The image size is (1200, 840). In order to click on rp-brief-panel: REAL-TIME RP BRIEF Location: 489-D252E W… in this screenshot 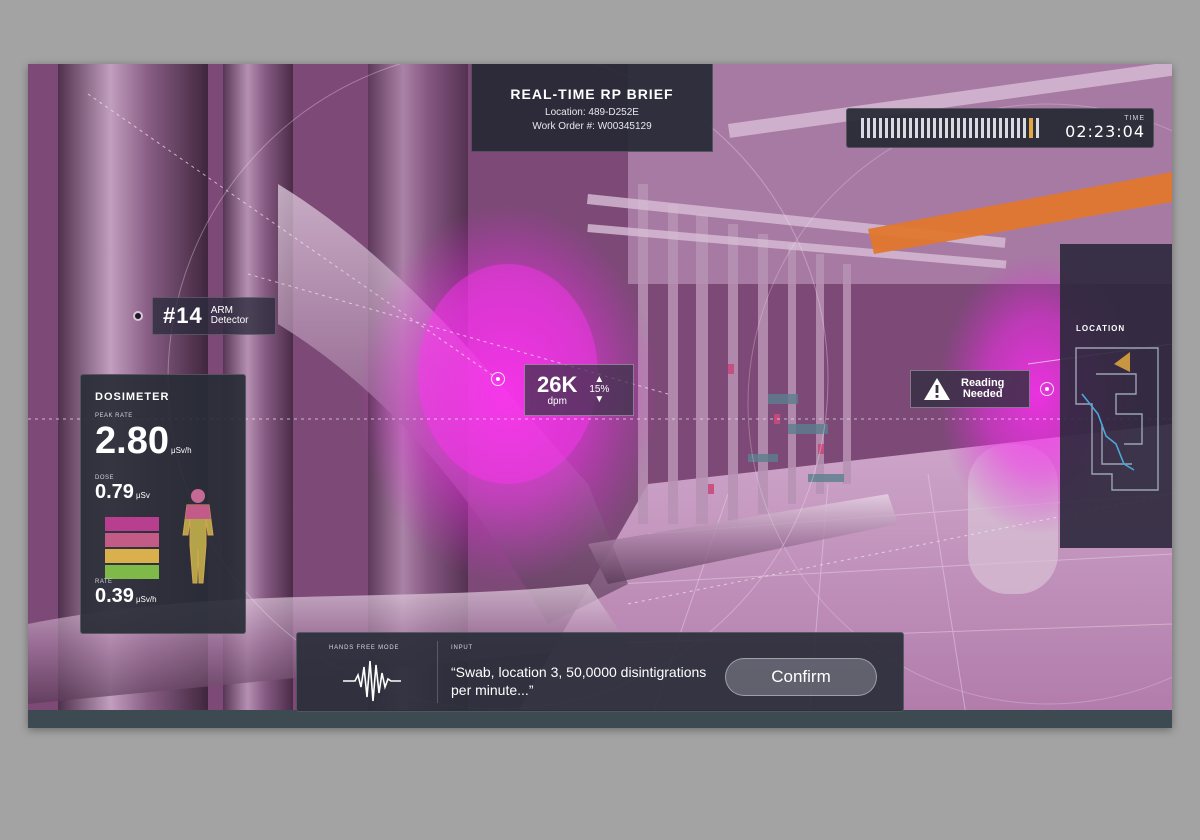, I will do `click(592, 108)`.